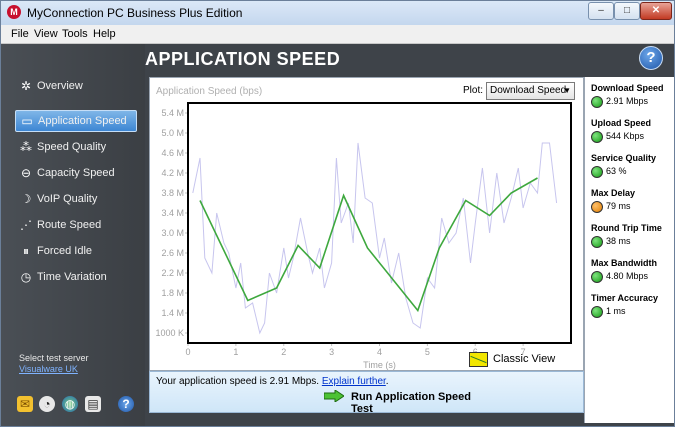  I want to click on y-tick-label: 2.6 M, so click(172, 253).